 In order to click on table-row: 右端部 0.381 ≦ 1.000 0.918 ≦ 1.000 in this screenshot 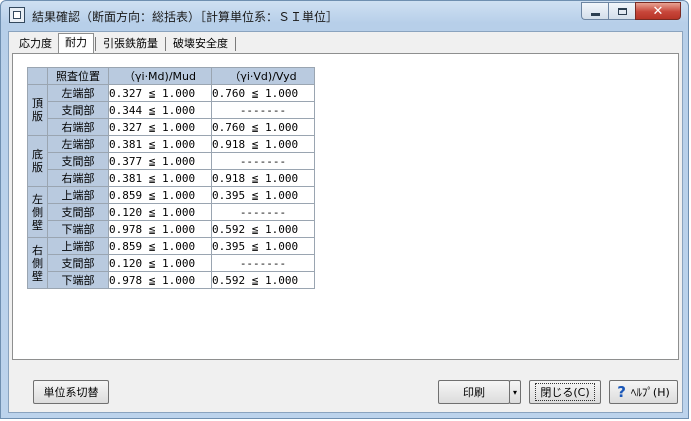, I will do `click(171, 178)`.